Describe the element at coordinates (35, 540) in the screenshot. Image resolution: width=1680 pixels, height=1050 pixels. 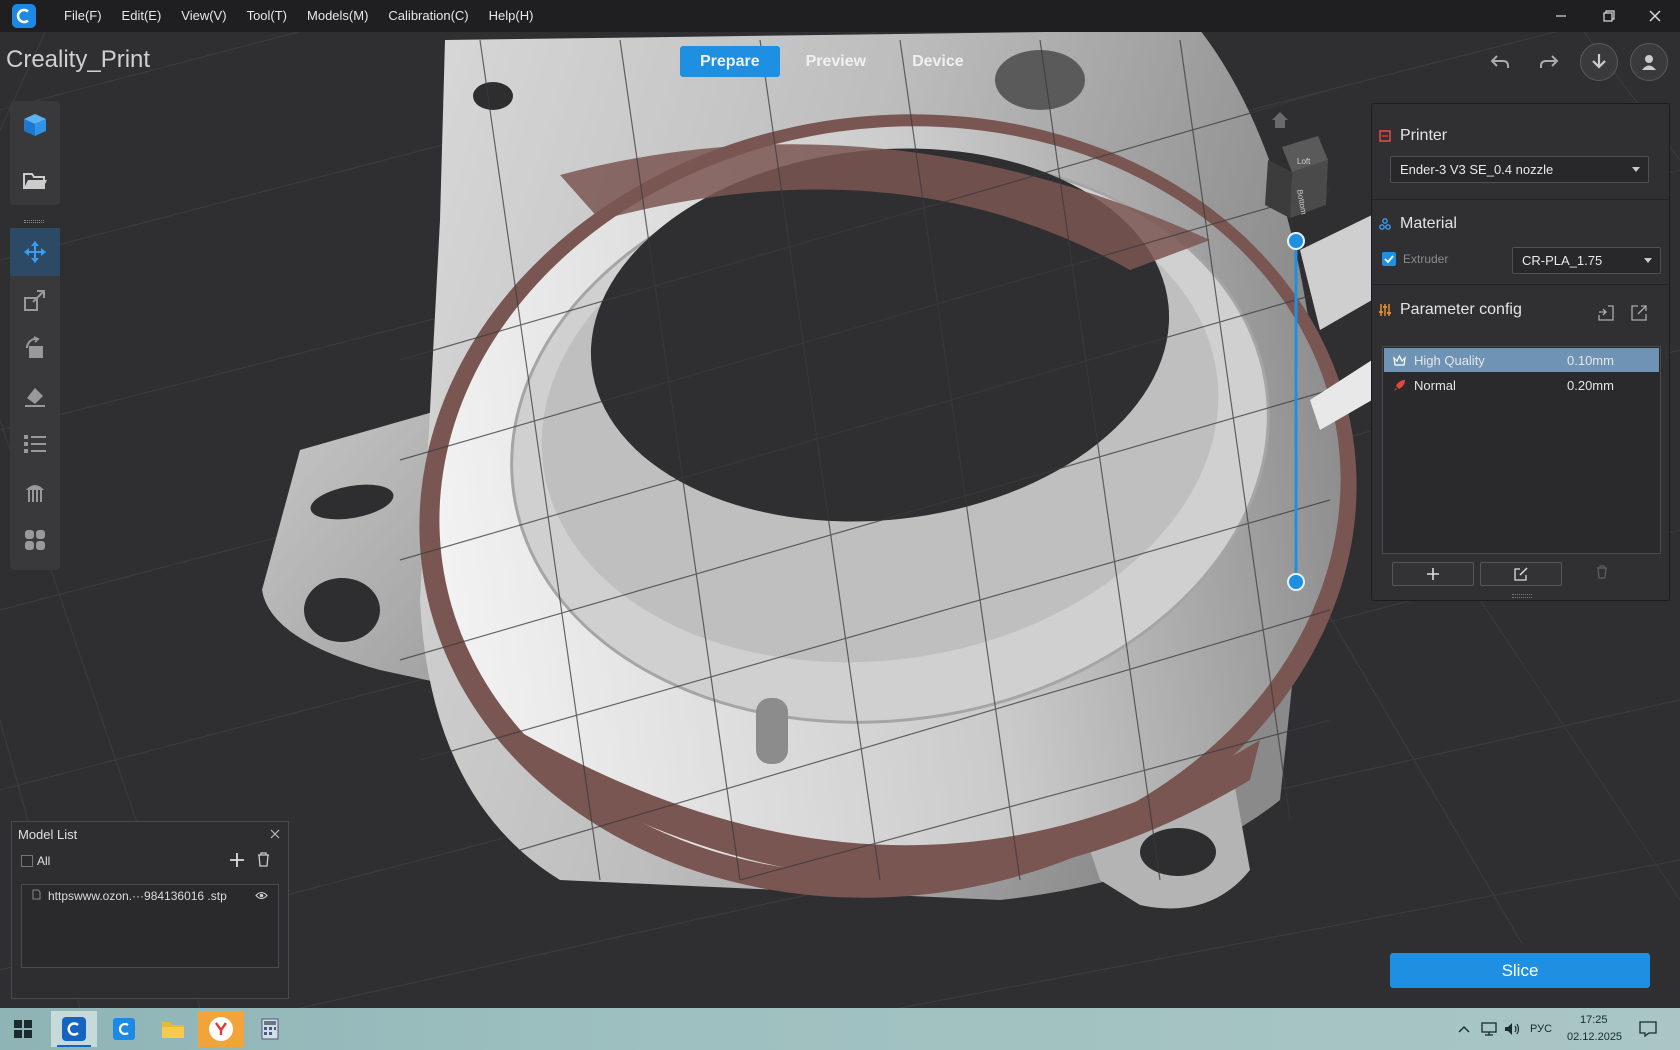
I see `more-tools-button` at that location.